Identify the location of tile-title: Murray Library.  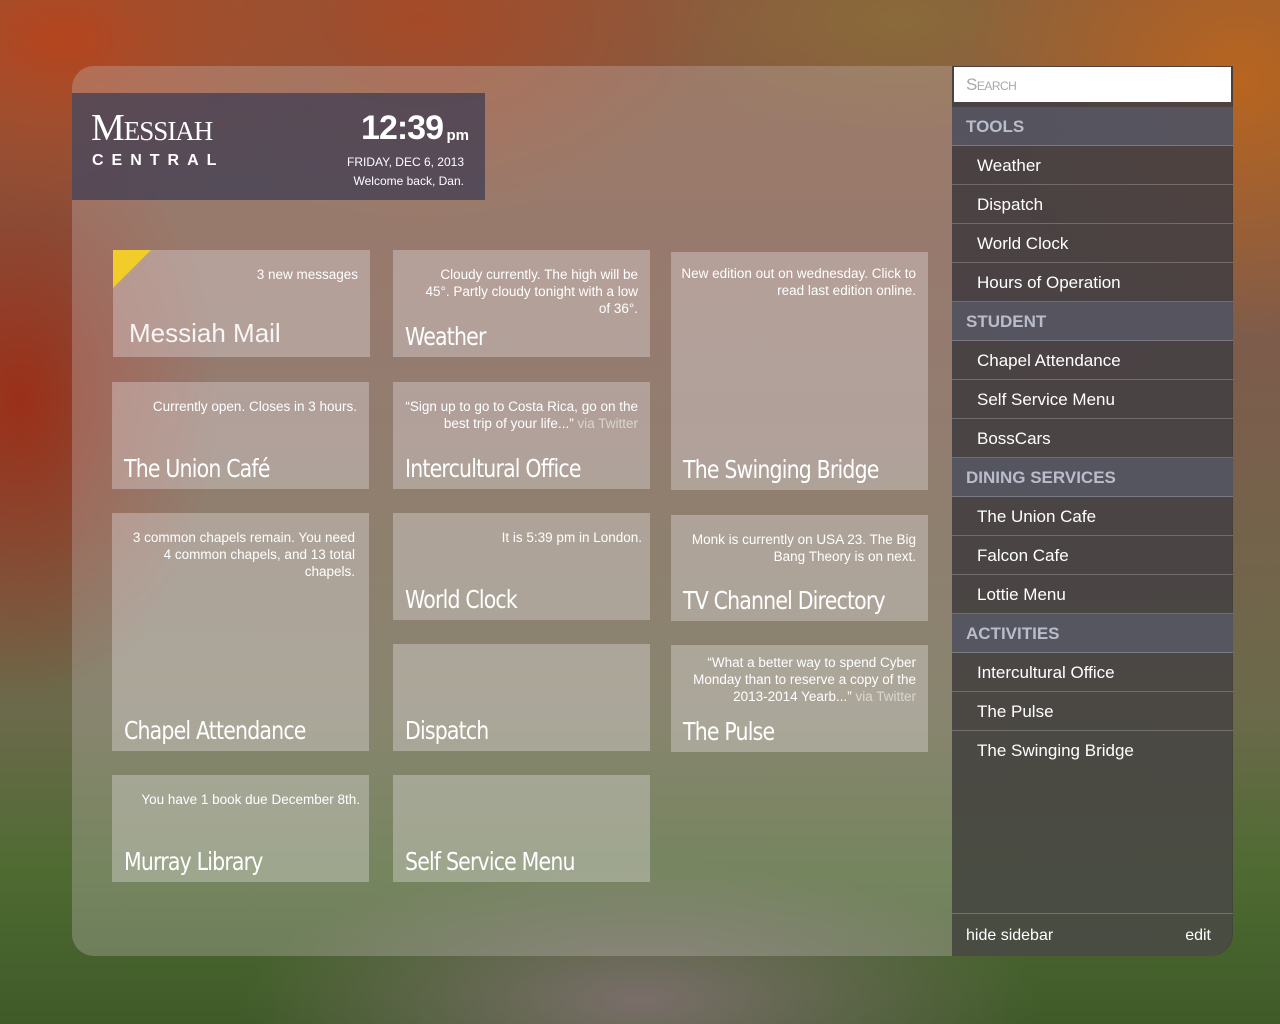
(193, 861).